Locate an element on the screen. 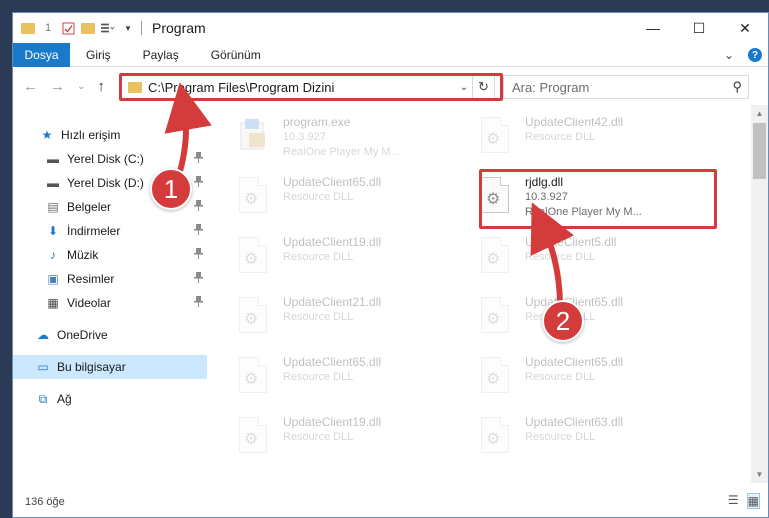  sidebar-item: ♪ Müzik is located at coordinates (110, 255).